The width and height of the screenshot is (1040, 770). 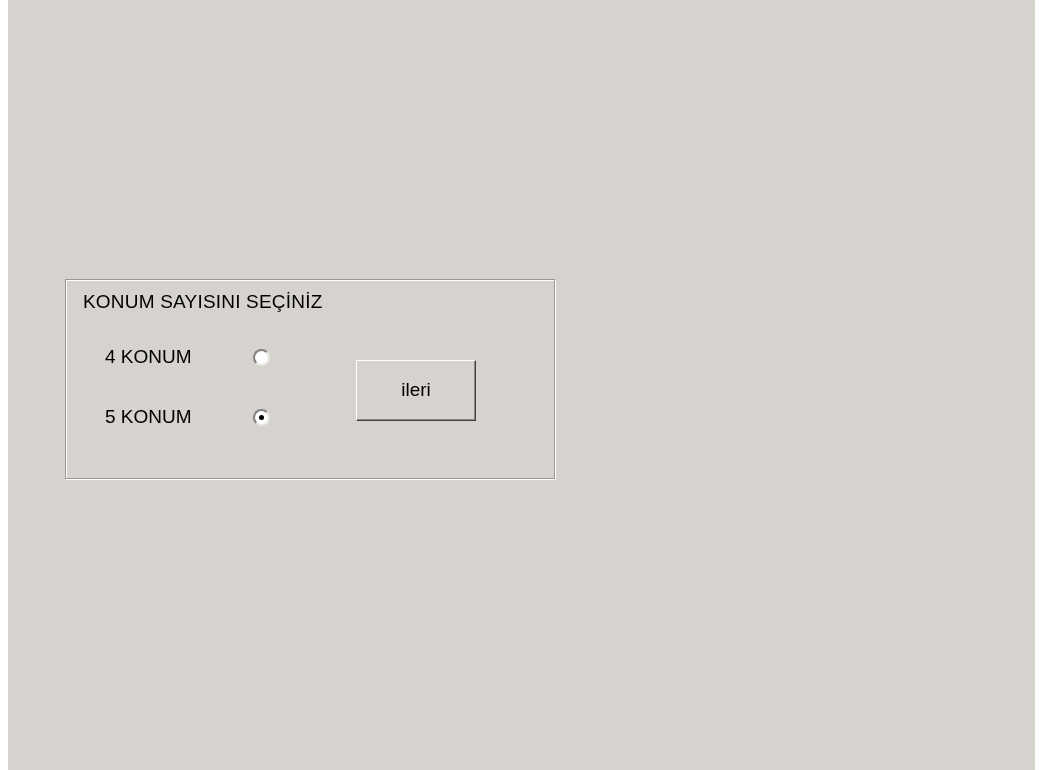 I want to click on next-button: ileri, so click(x=416, y=390).